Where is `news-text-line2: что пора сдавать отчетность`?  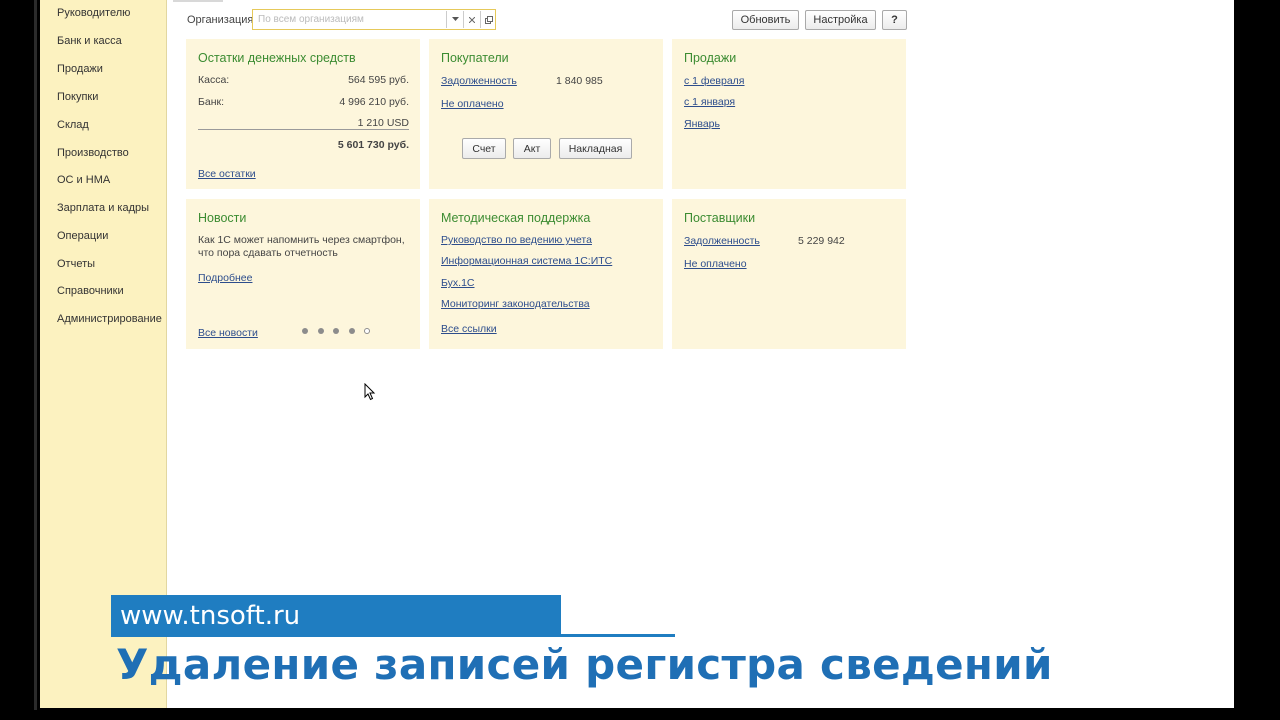 news-text-line2: что пора сдавать отчетность is located at coordinates (268, 253).